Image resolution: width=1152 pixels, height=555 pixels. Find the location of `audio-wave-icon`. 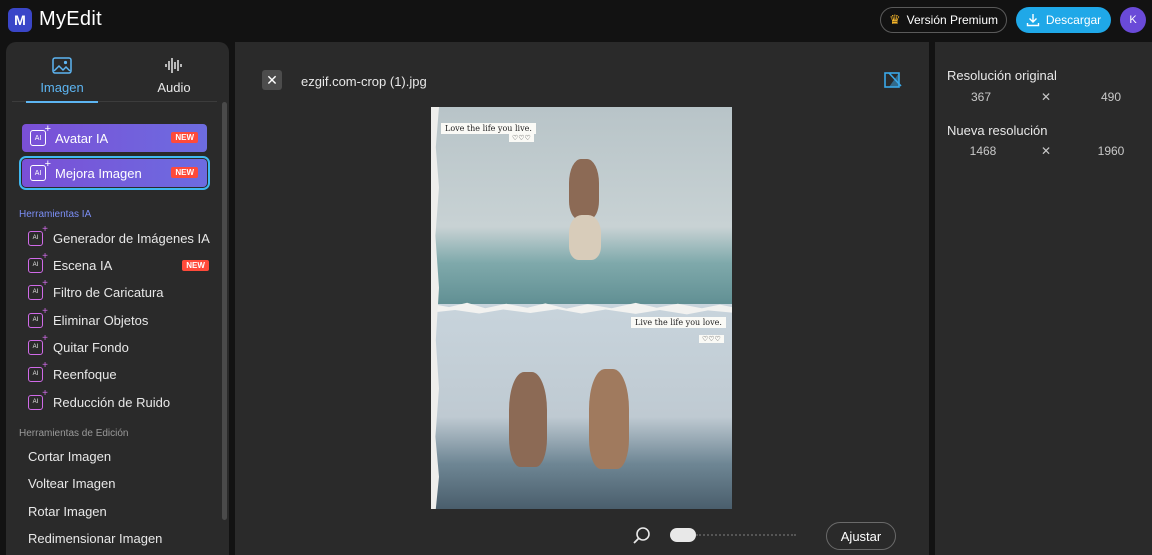

audio-wave-icon is located at coordinates (173, 65).